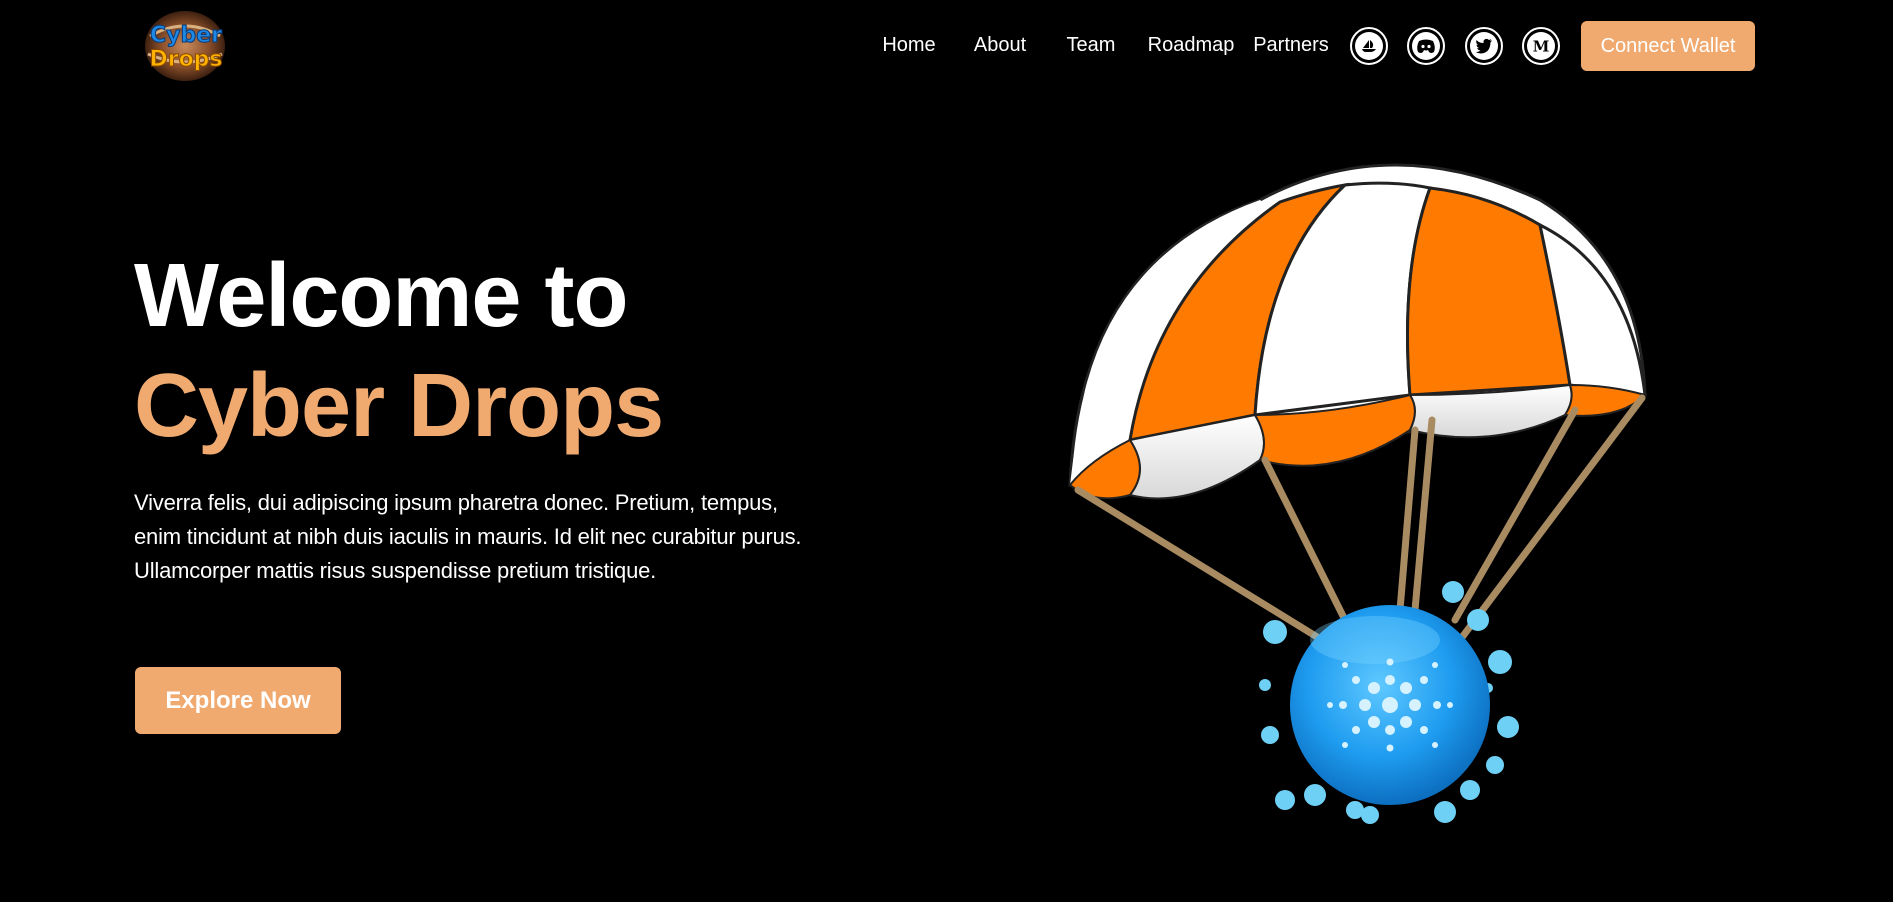 The height and width of the screenshot is (902, 1893). I want to click on twitter-button, so click(1484, 46).